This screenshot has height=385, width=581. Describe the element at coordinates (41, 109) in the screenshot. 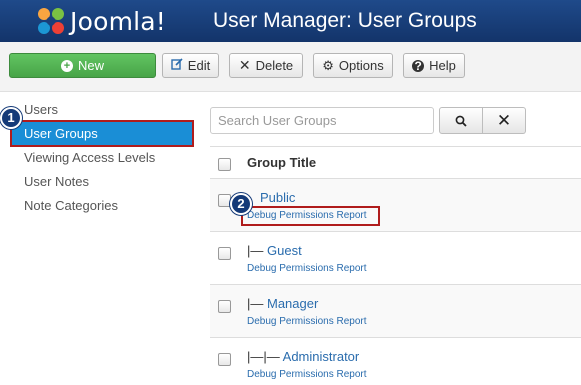

I see `sidebar-item-users: Users` at that location.